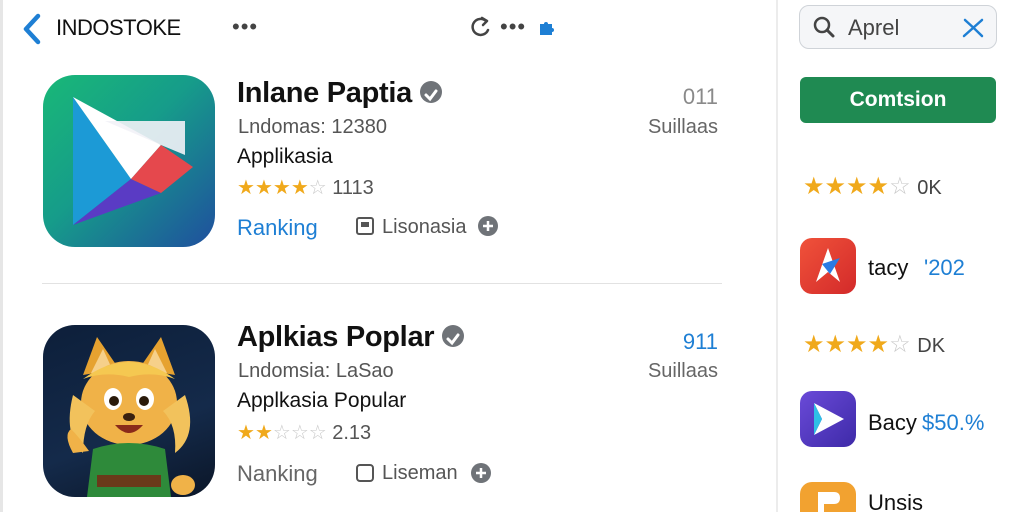 This screenshot has height=516, width=1024. What do you see at coordinates (316, 371) in the screenshot?
I see `app-developer: Lndomsia: LaSao` at bounding box center [316, 371].